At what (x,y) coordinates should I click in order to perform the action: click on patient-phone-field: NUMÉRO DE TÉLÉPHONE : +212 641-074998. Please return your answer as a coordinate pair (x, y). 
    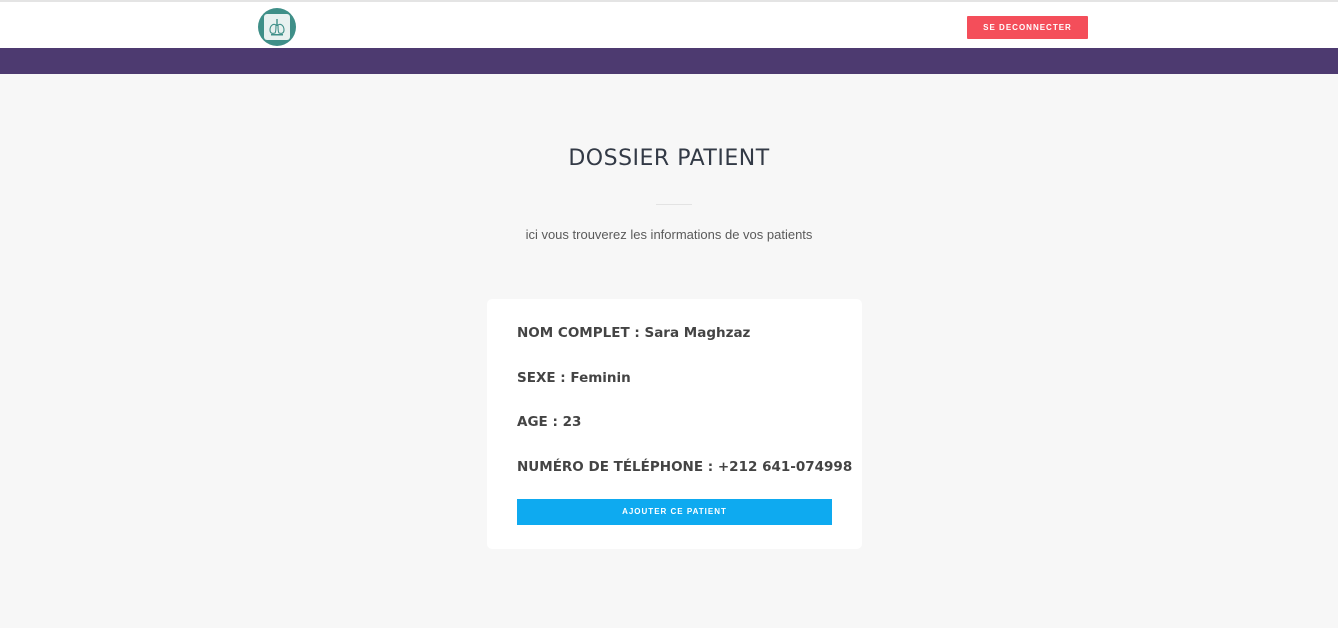
    Looking at the image, I should click on (685, 467).